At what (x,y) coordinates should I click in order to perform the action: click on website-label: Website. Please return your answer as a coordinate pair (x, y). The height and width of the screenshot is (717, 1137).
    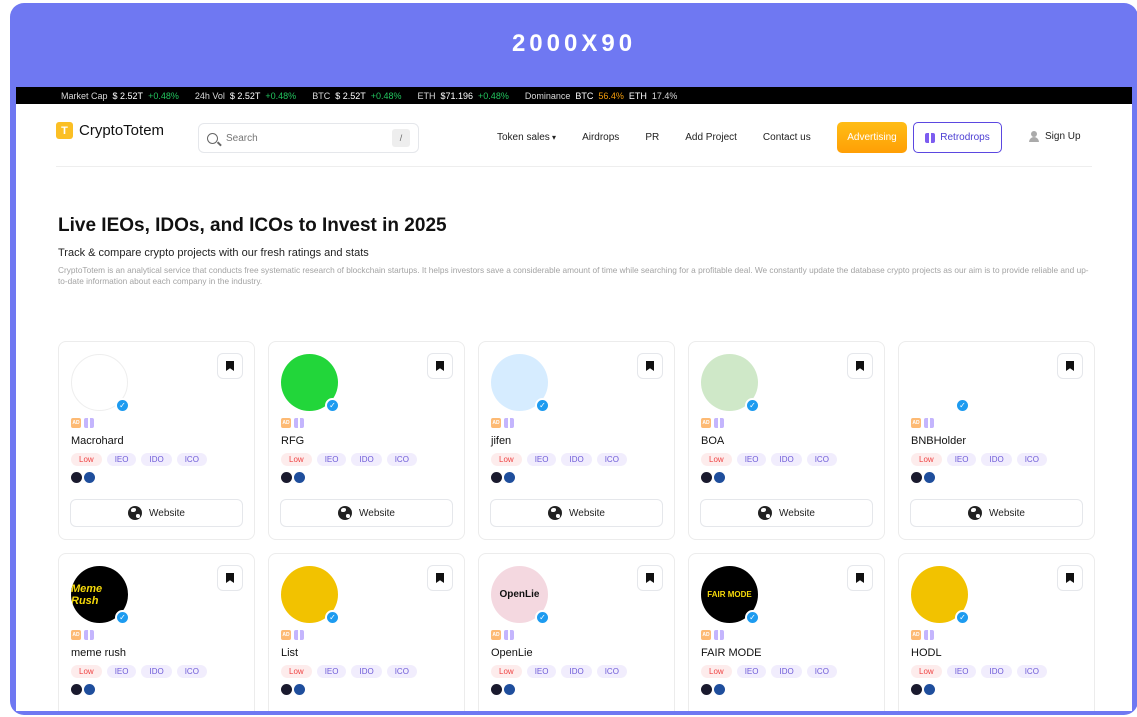
    Looking at the image, I should click on (1007, 513).